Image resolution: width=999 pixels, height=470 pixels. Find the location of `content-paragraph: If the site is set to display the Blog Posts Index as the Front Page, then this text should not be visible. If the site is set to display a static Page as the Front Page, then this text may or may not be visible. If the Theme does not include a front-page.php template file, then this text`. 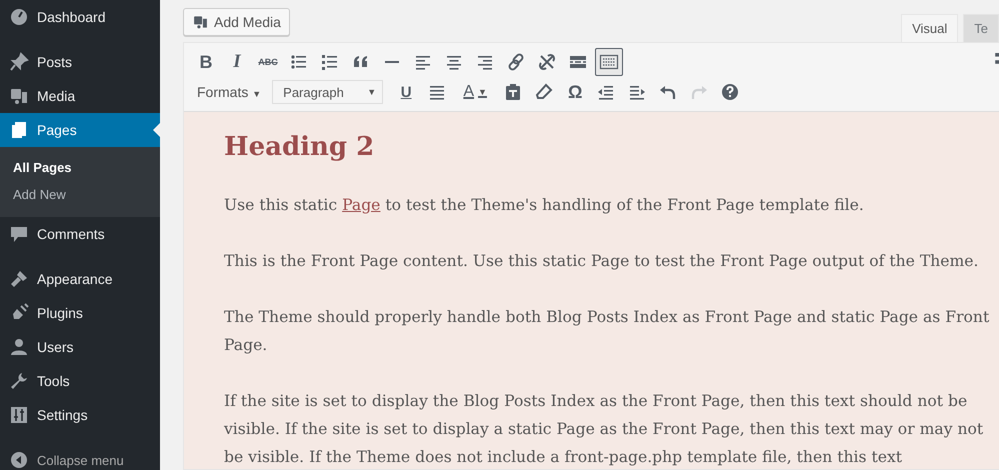

content-paragraph: If the site is set to display the Blog Posts Index as the Front Page, then this text should not be visible. If the site is set to display a static Page as the Front Page, then this text may or may not be visible. If the Theme does not include a front-page.php template file, then this text is located at coordinates (604, 429).